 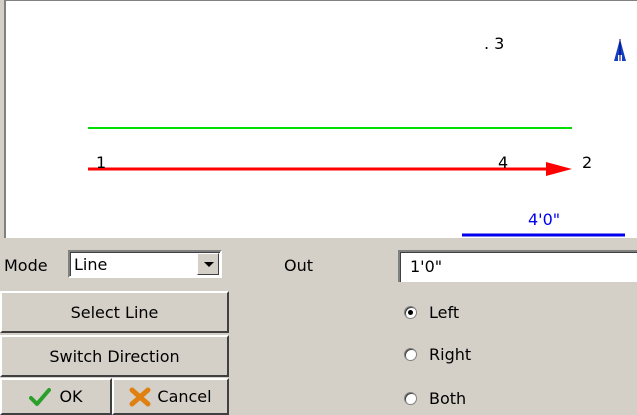 I want to click on cancel-x-icon, so click(x=140, y=396).